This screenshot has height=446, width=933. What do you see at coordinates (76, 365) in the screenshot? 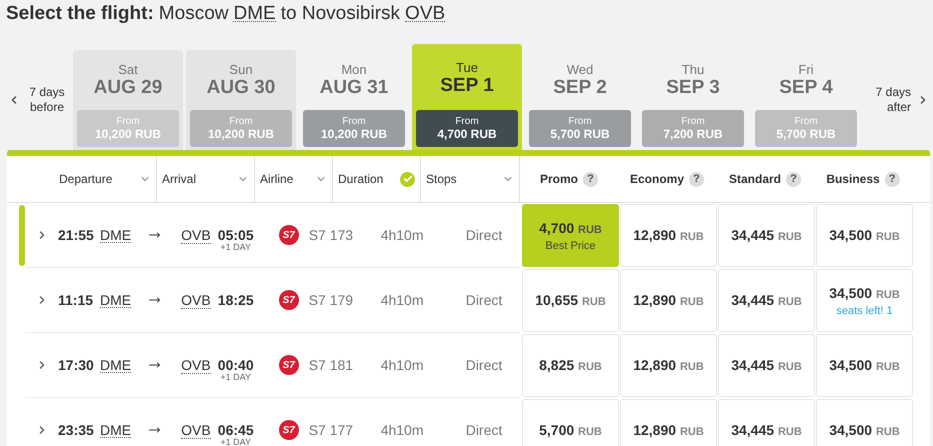
I see `departure-time: 17:30` at bounding box center [76, 365].